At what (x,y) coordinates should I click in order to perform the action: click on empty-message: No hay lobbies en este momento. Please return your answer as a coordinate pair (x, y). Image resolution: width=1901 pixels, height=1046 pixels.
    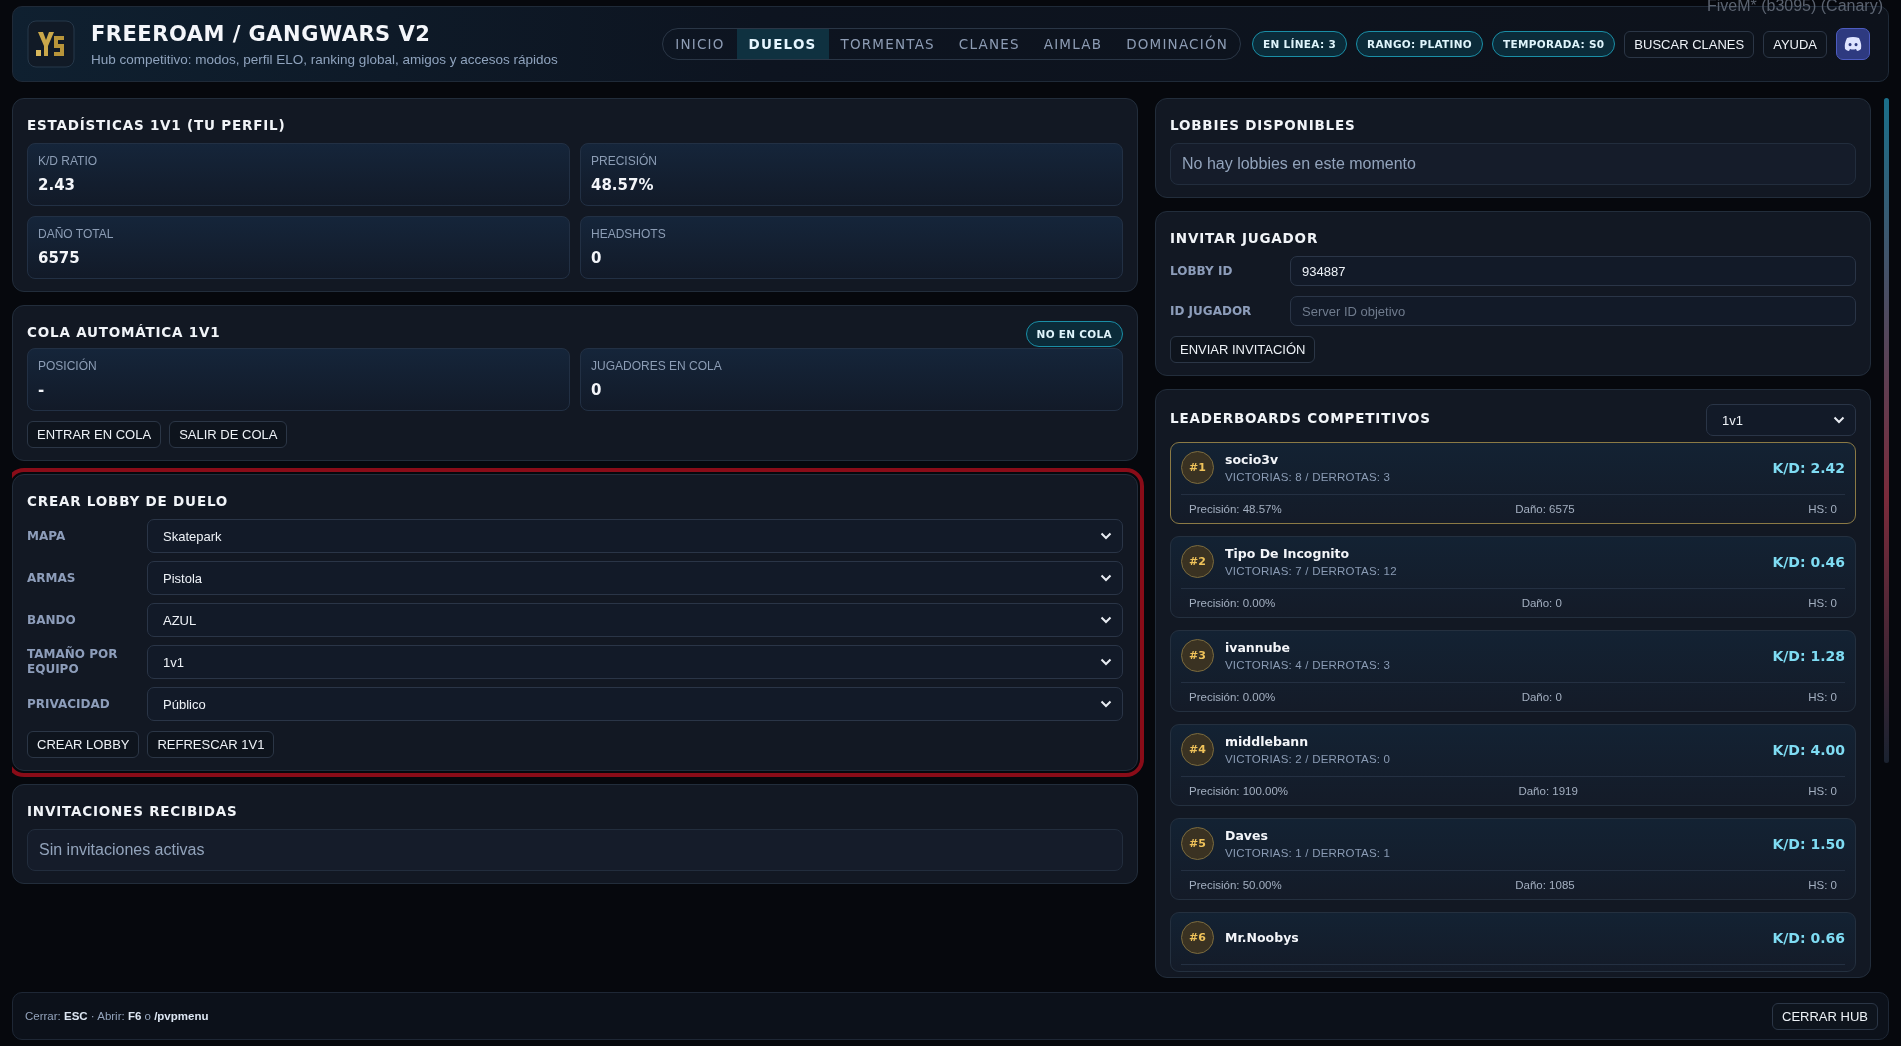
    Looking at the image, I should click on (1513, 164).